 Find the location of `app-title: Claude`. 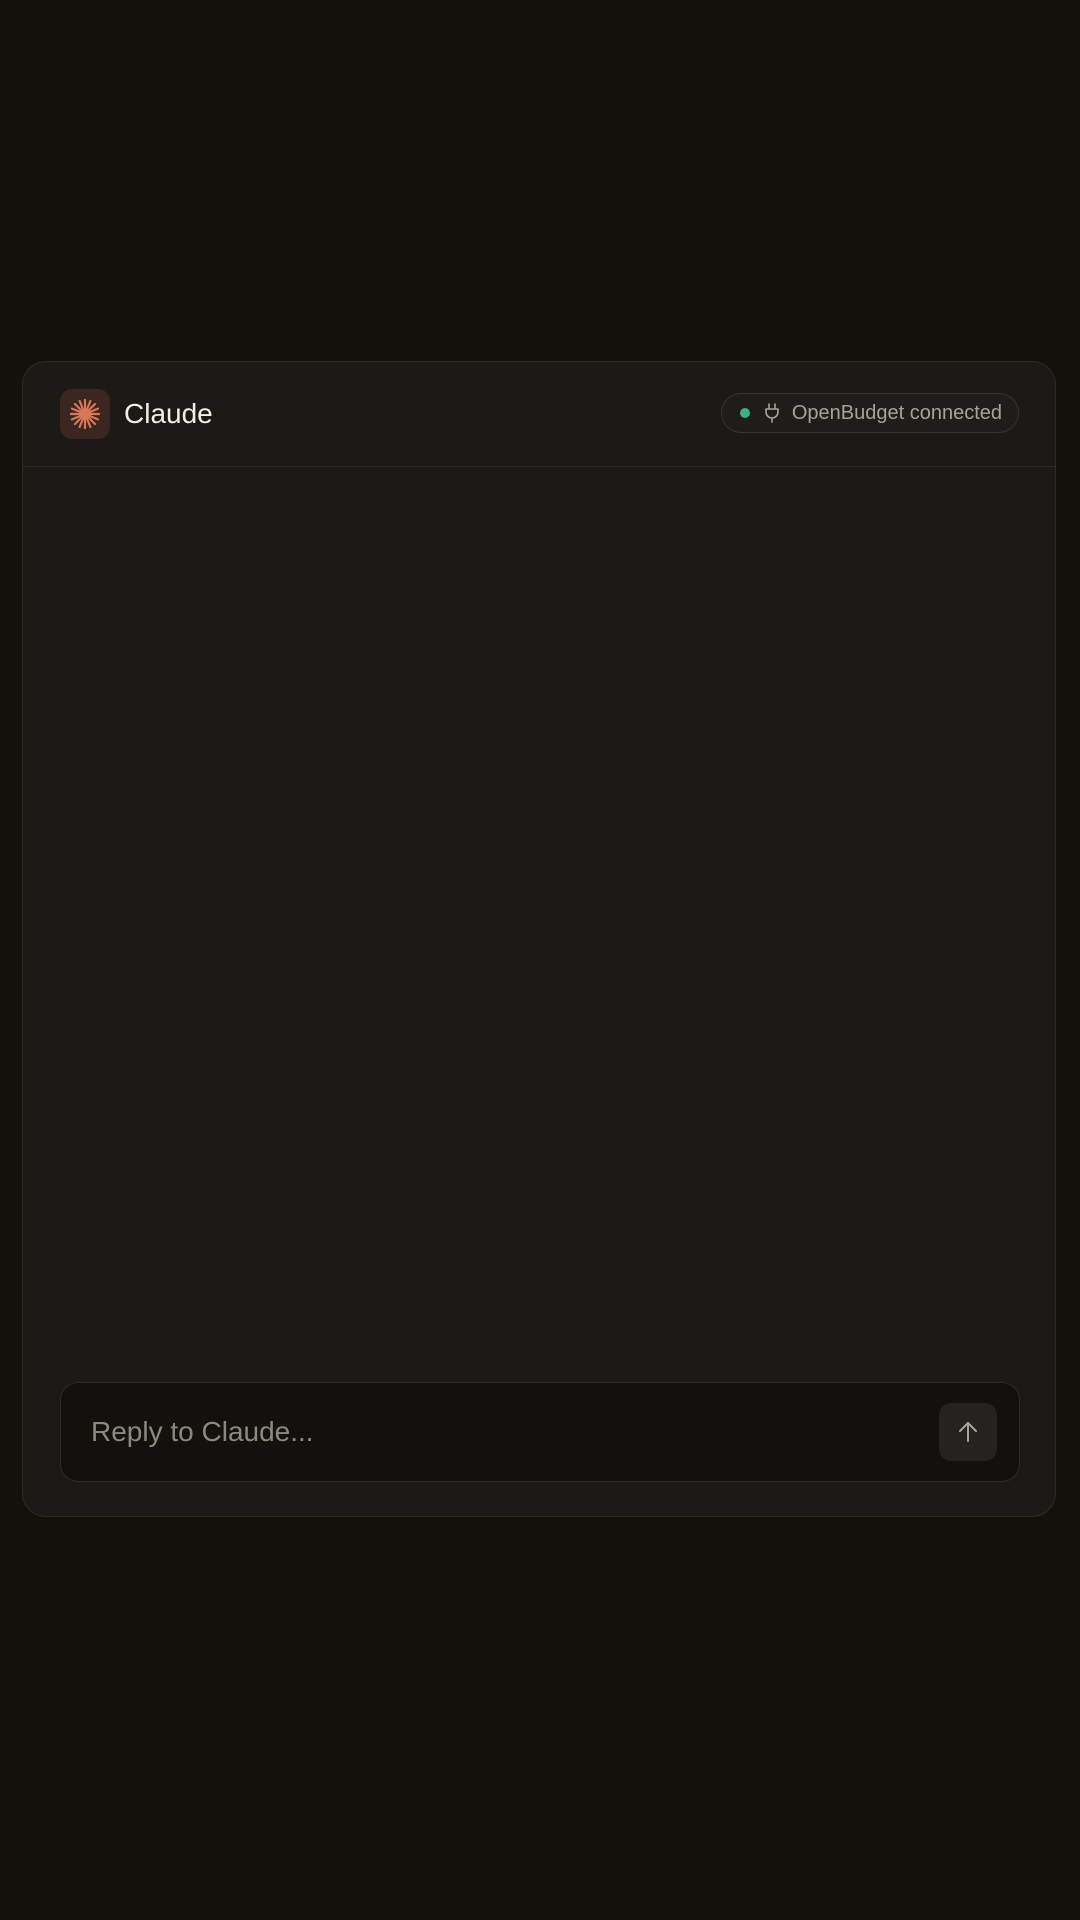

app-title: Claude is located at coordinates (168, 413).